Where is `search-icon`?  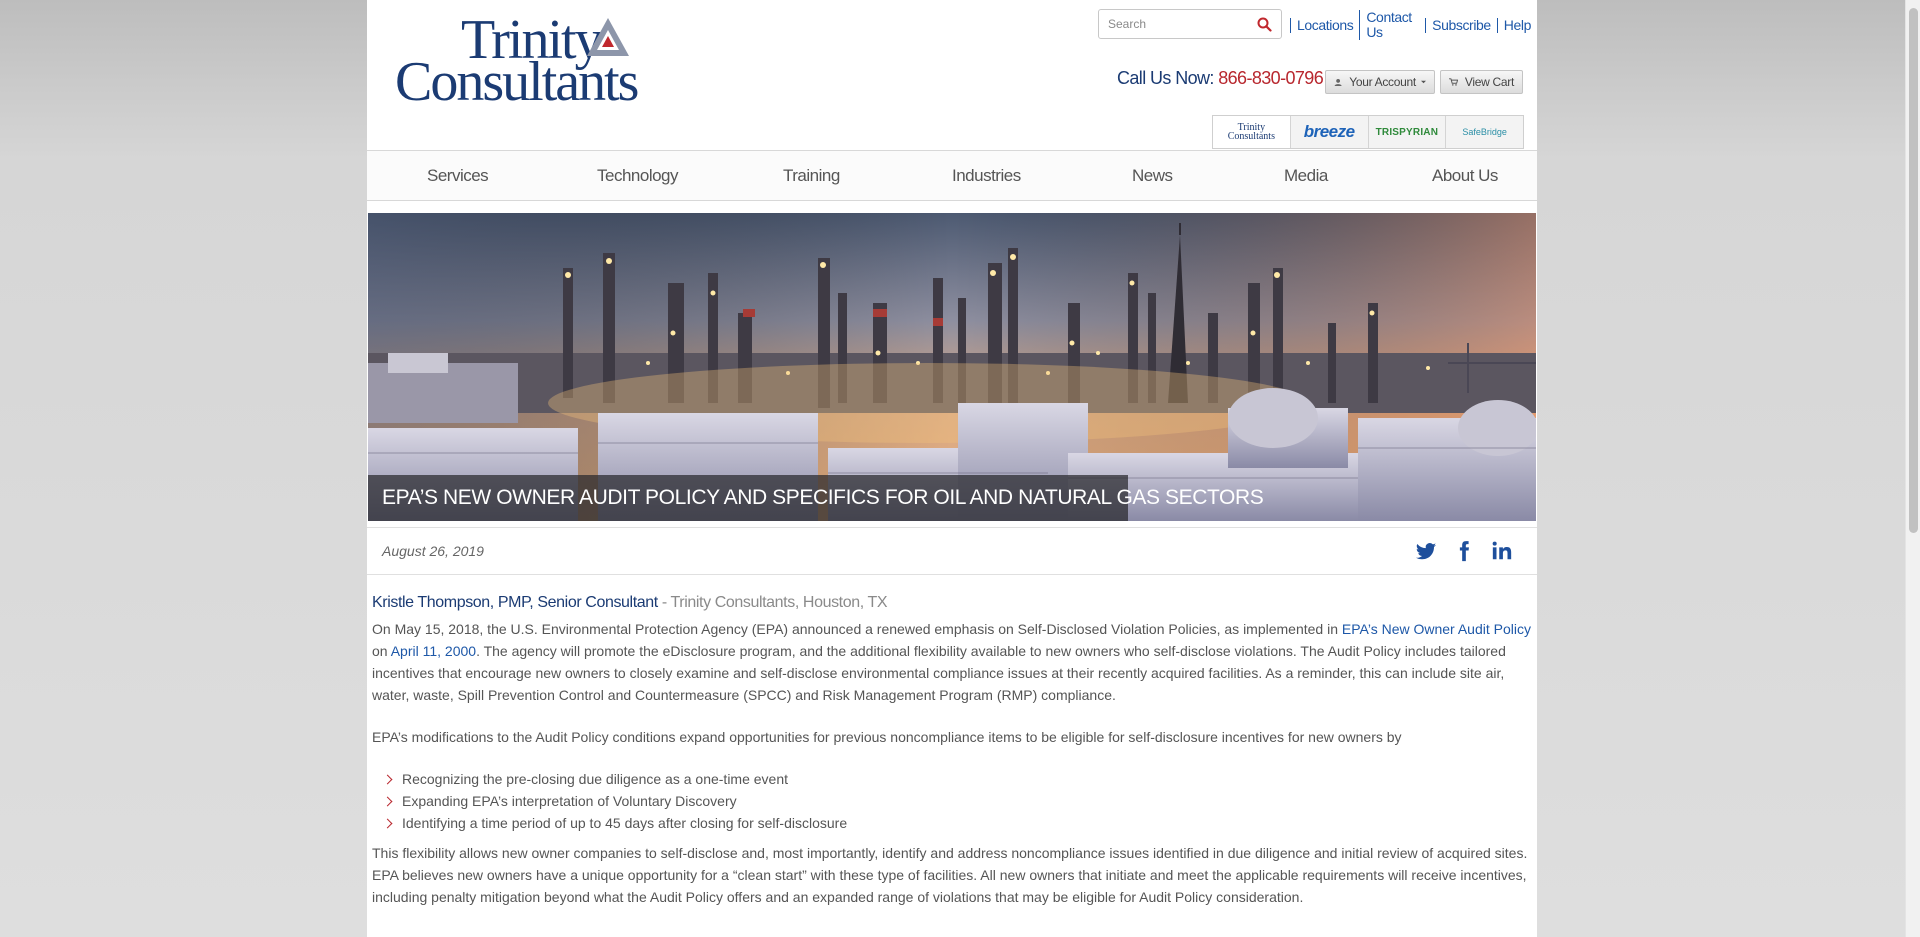 search-icon is located at coordinates (1264, 27).